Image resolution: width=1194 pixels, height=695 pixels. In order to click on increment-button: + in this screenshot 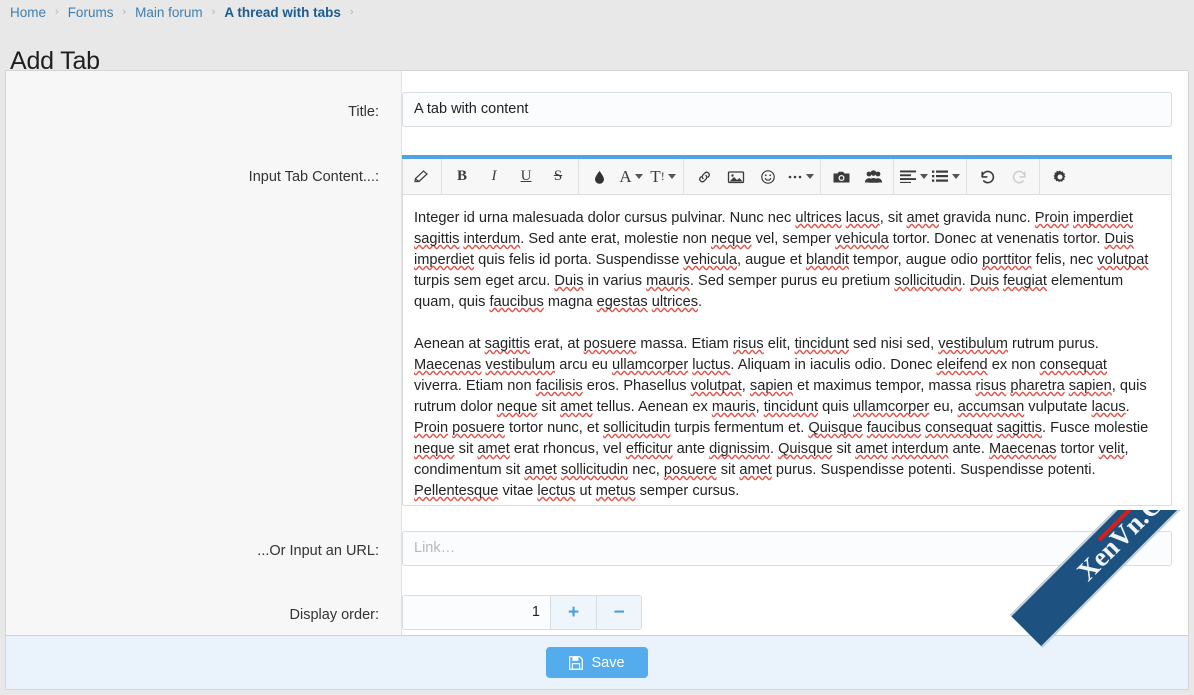, I will do `click(573, 612)`.